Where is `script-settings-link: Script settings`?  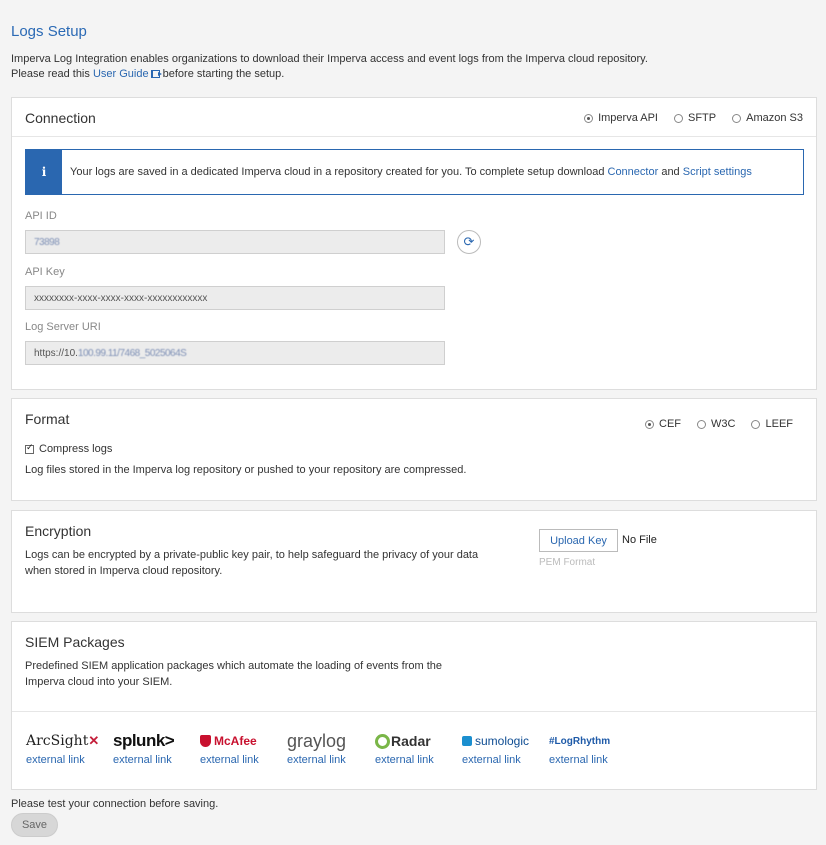 script-settings-link: Script settings is located at coordinates (717, 172).